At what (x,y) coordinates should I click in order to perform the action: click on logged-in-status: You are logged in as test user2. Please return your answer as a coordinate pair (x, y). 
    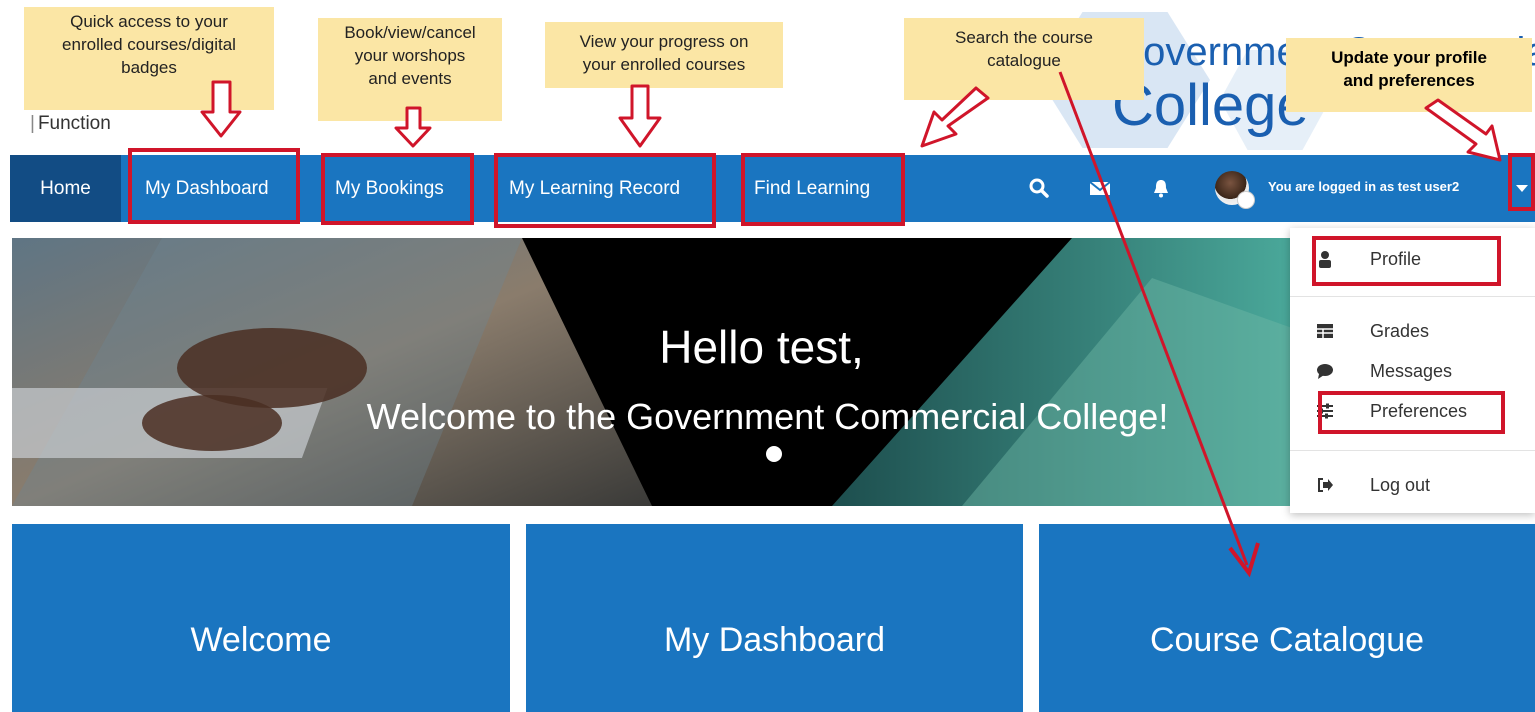
    Looking at the image, I should click on (1364, 186).